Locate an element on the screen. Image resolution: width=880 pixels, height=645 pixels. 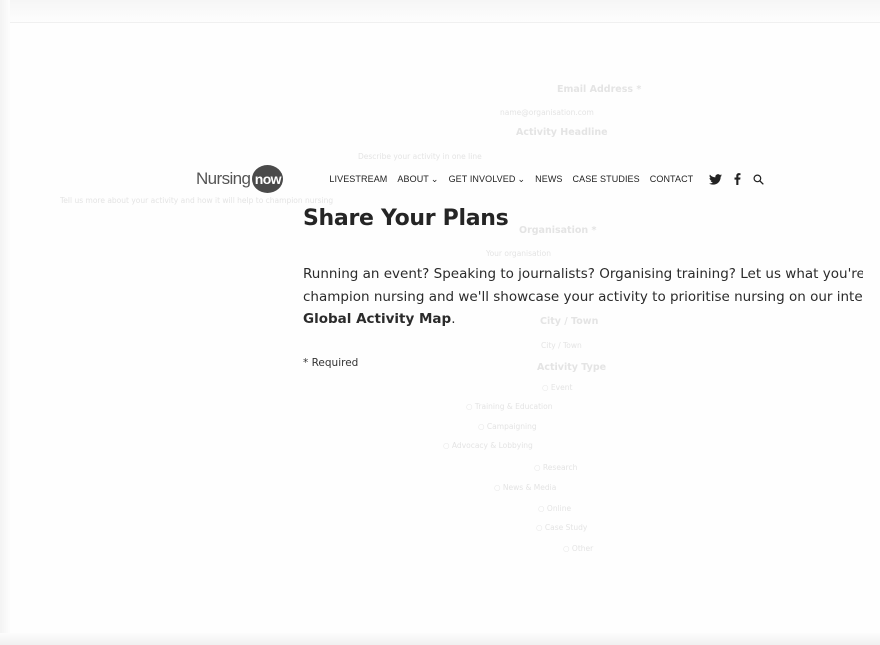
logo-badge: now is located at coordinates (268, 179).